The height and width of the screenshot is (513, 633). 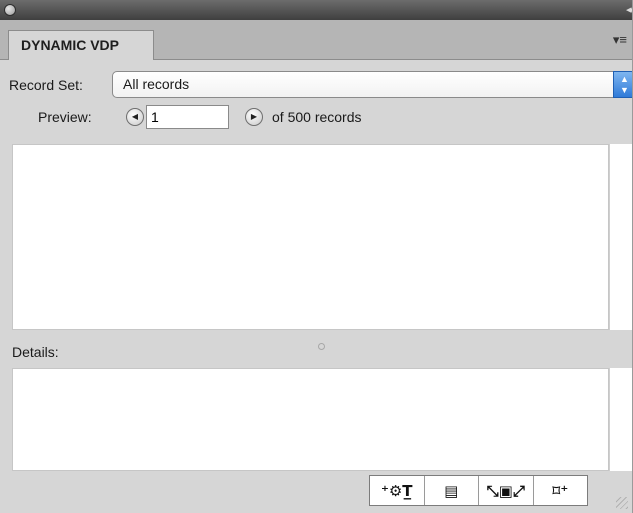 I want to click on panel-title-bar: ◂◂, so click(x=316, y=10).